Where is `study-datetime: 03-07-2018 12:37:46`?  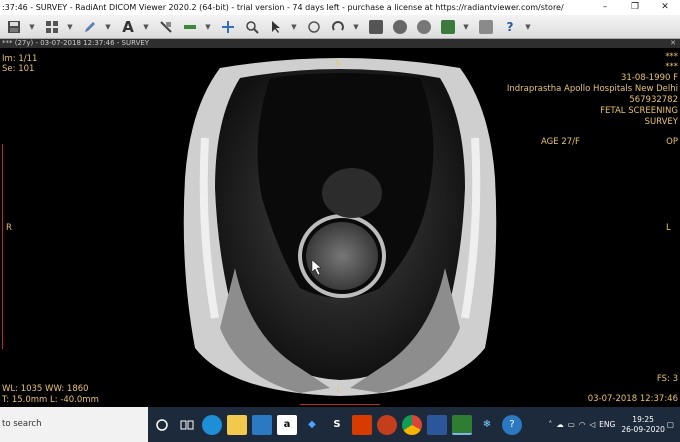 study-datetime: 03-07-2018 12:37:46 is located at coordinates (632, 399).